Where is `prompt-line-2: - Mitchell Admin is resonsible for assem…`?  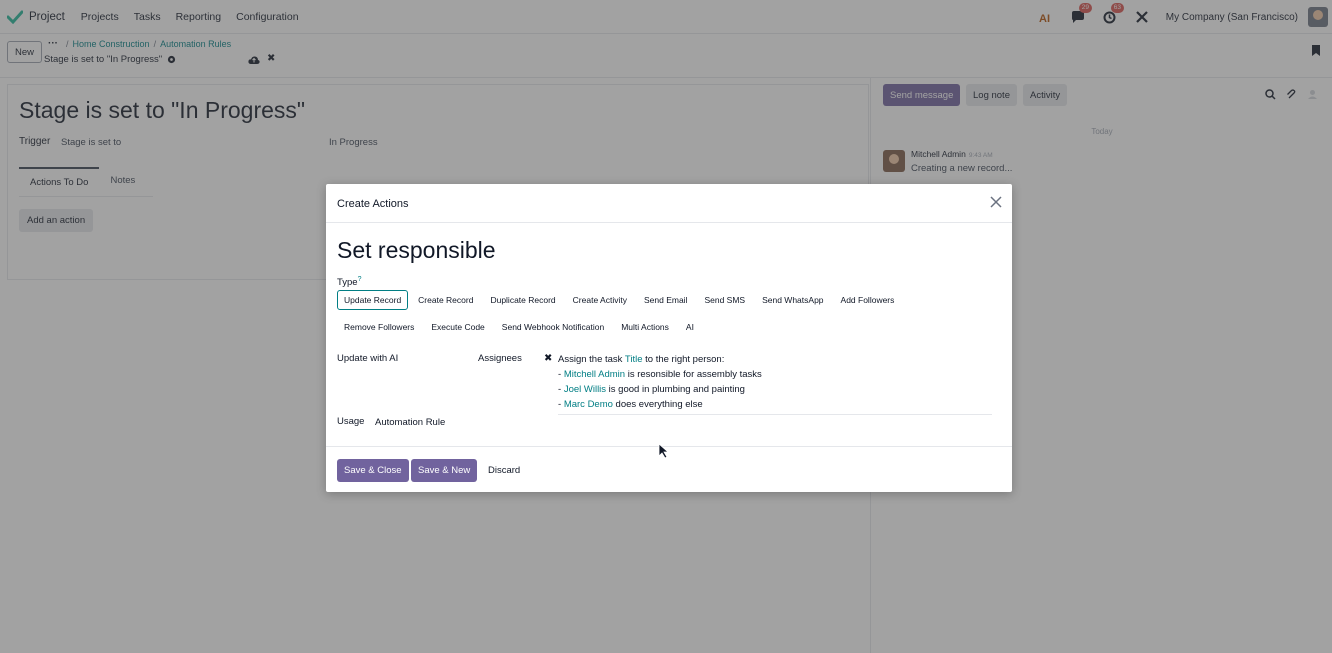
prompt-line-2: - Mitchell Admin is resonsible for assem… is located at coordinates (660, 374).